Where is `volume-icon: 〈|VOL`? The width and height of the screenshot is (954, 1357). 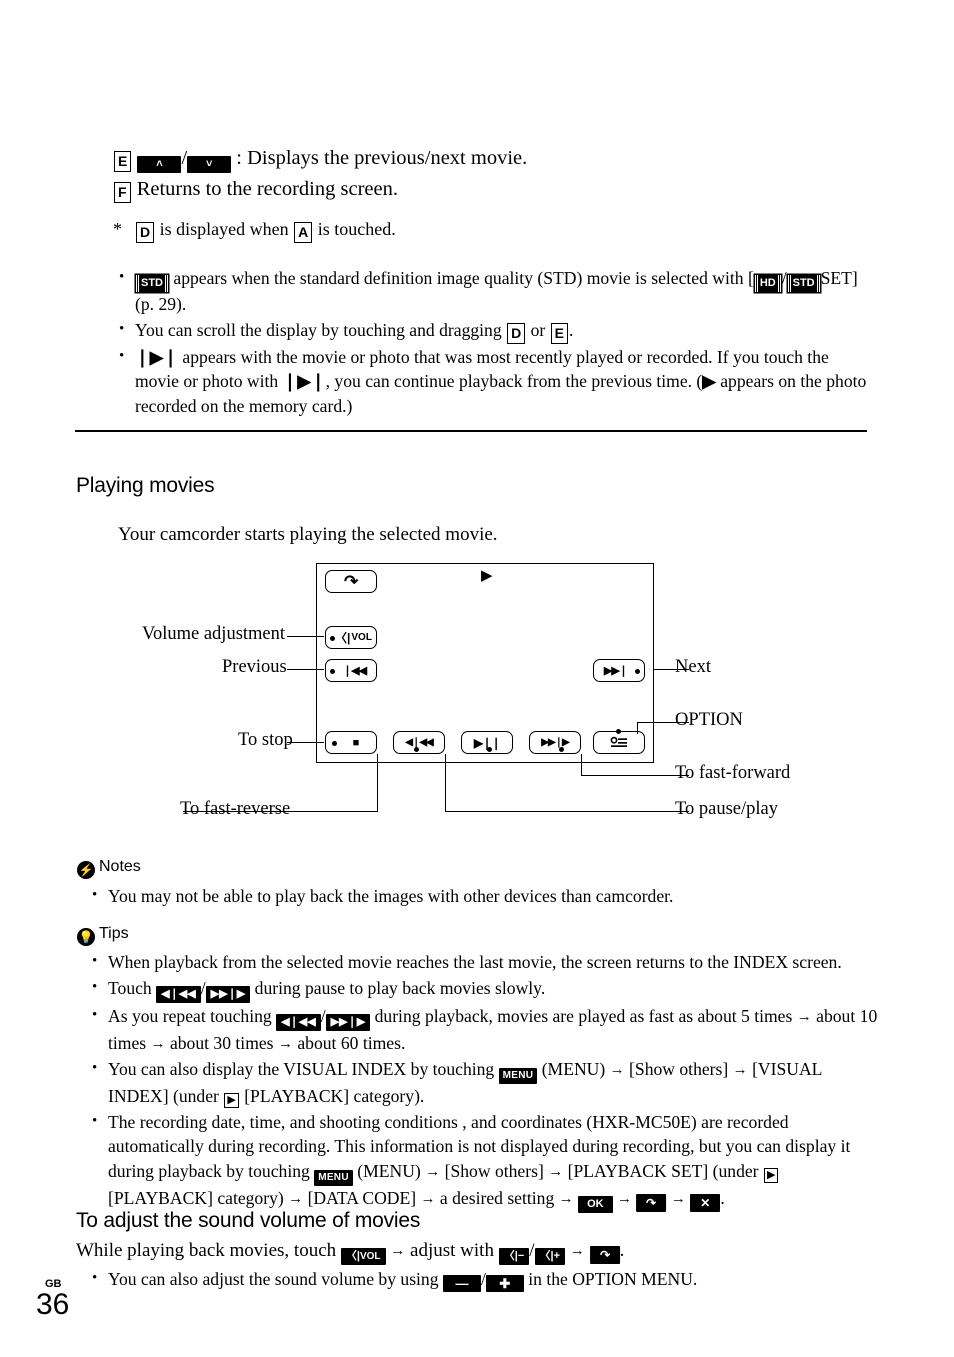 volume-icon: 〈|VOL is located at coordinates (363, 1256).